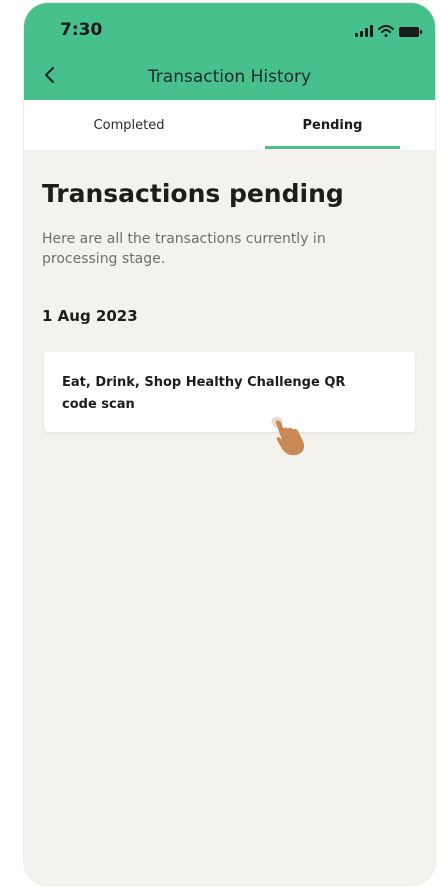 Image resolution: width=441 pixels, height=888 pixels. Describe the element at coordinates (410, 32) in the screenshot. I see `battery-icon` at that location.